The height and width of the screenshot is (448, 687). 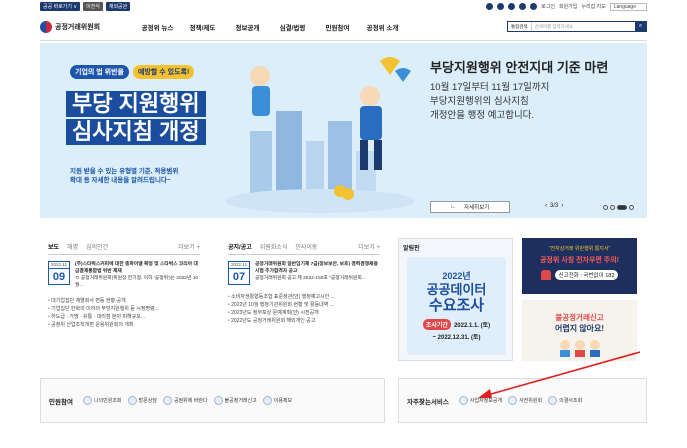 I want to click on tab-committee: 위원회소식, so click(x=274, y=246).